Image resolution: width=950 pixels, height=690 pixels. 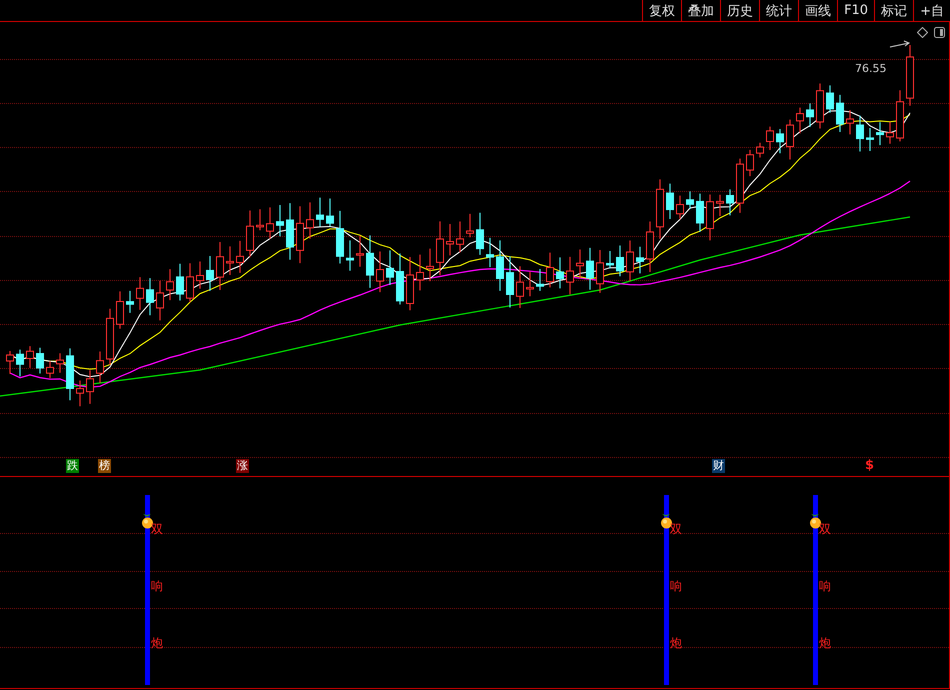 What do you see at coordinates (72, 466) in the screenshot?
I see `event-tag: 跌` at bounding box center [72, 466].